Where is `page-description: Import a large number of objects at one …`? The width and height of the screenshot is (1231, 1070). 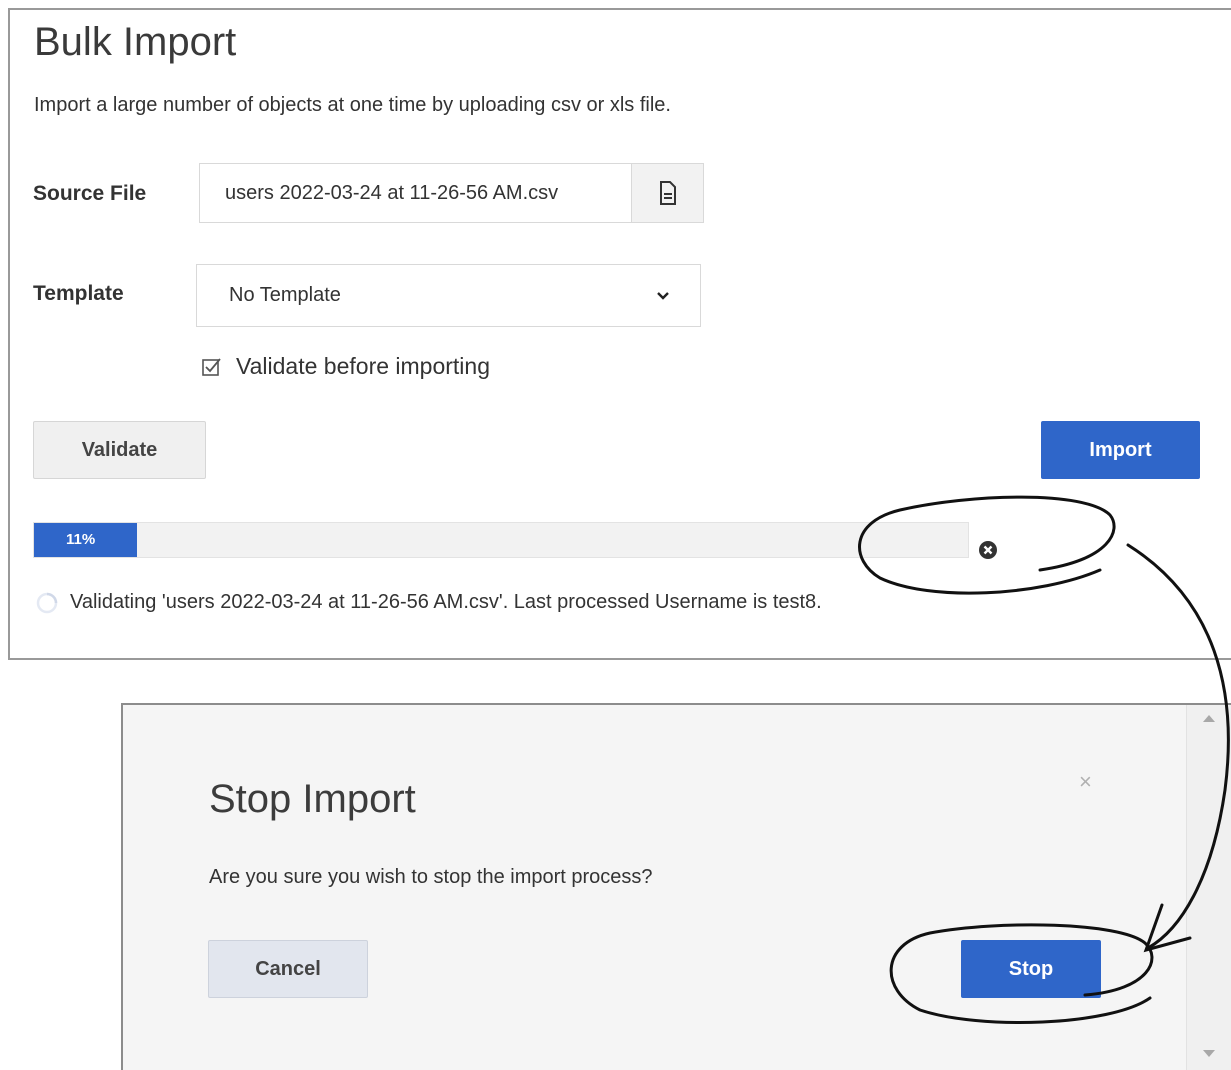
page-description: Import a large number of objects at one … is located at coordinates (352, 105).